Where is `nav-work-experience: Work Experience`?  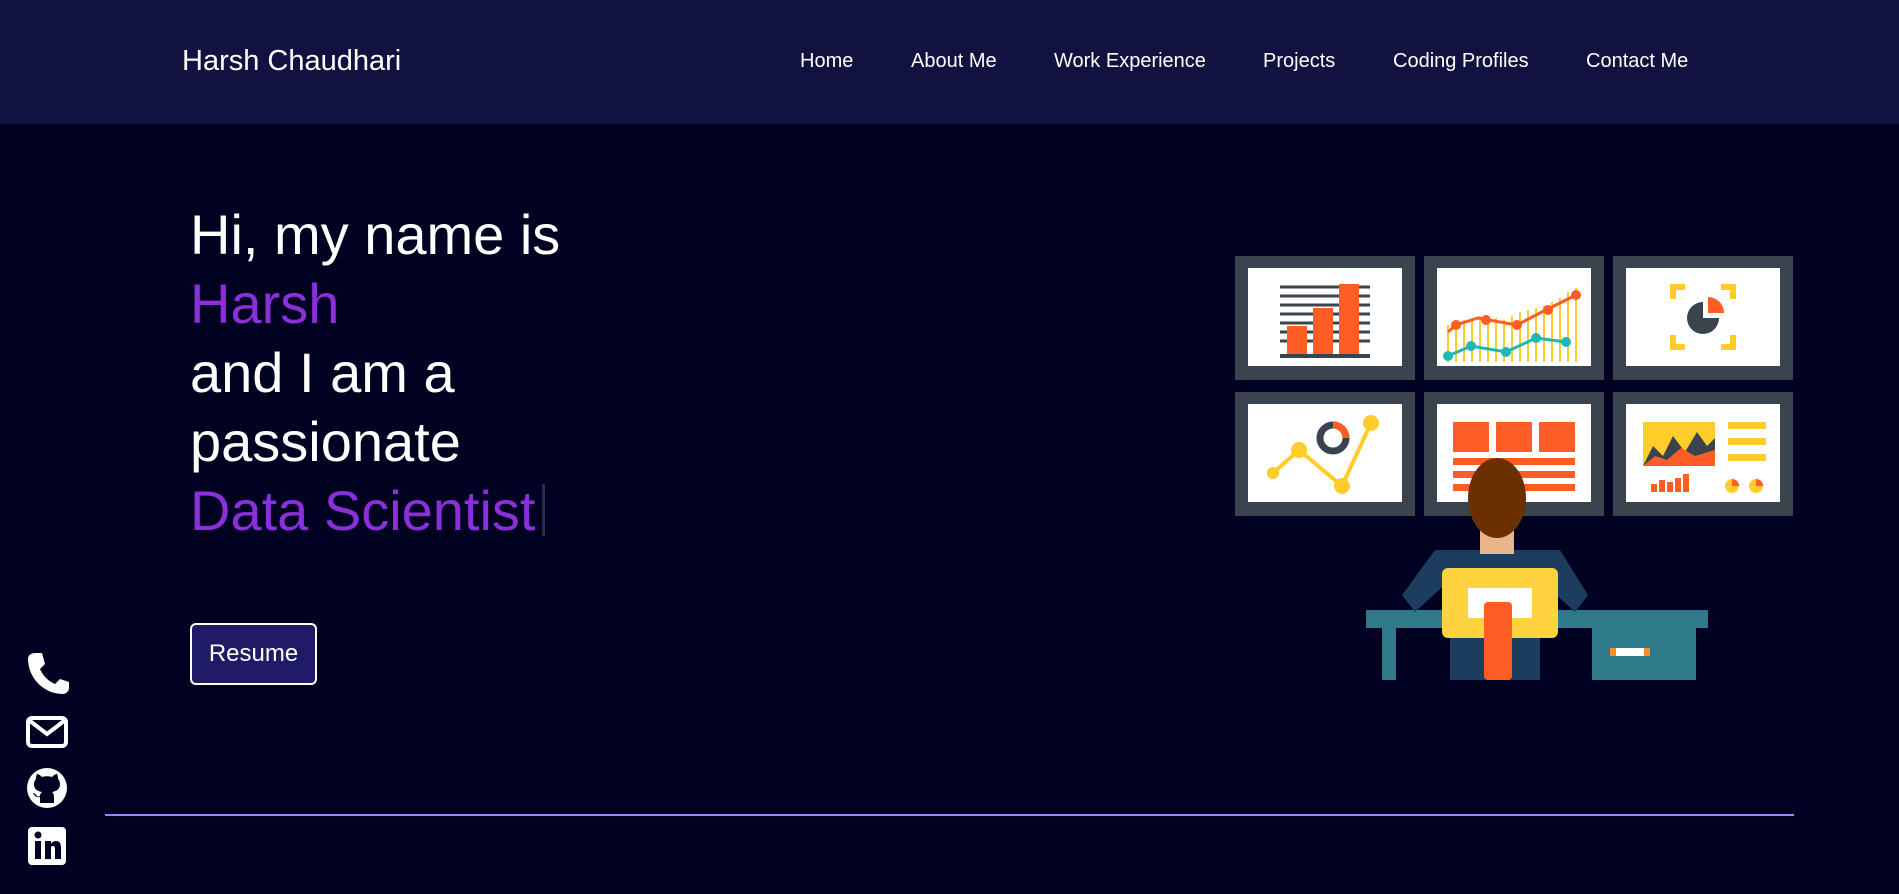 nav-work-experience: Work Experience is located at coordinates (1130, 61).